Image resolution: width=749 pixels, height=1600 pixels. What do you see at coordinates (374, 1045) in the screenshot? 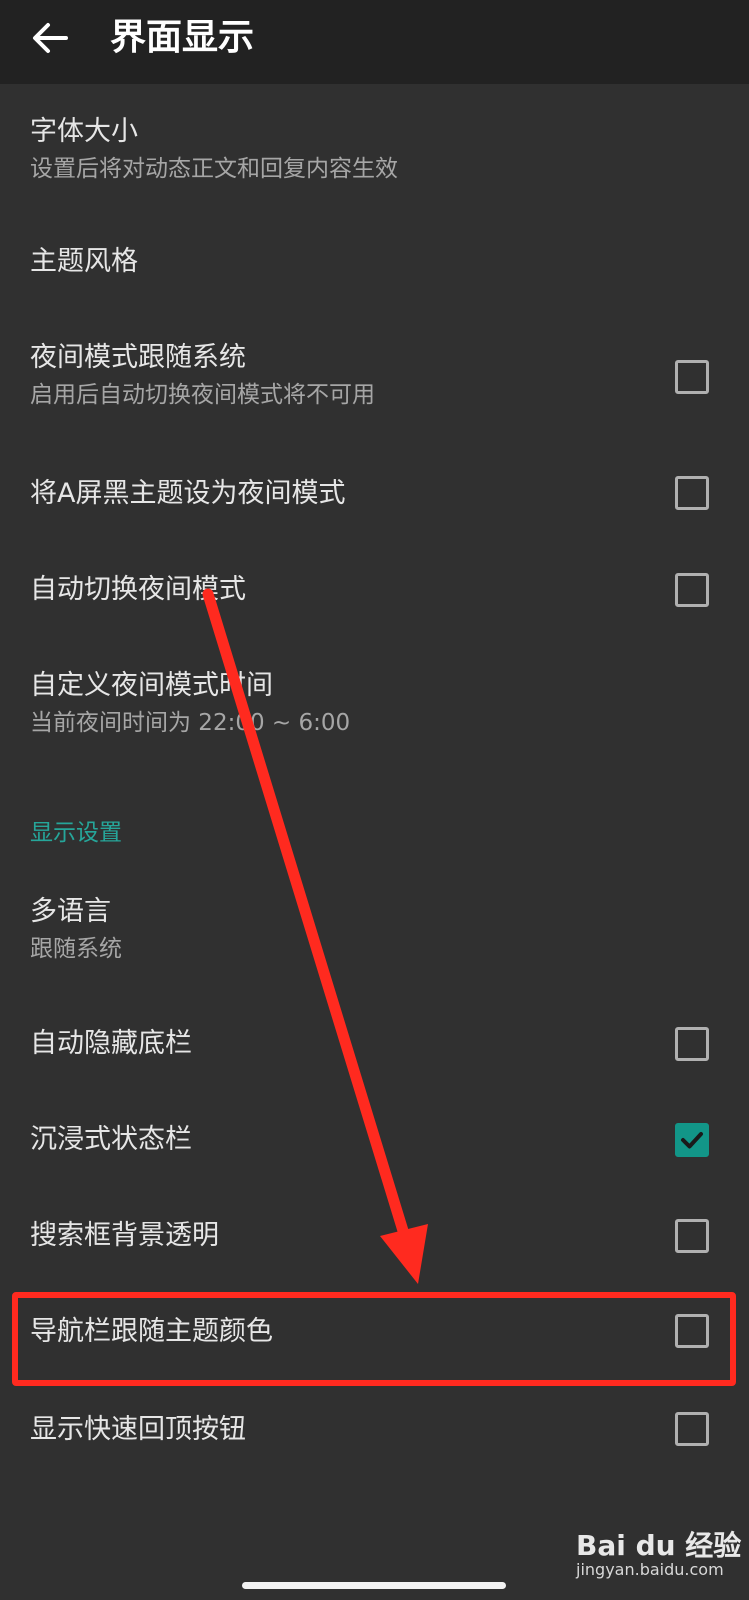
I see `setting-auto-hide-bottom-bar: 自动隐藏底栏` at bounding box center [374, 1045].